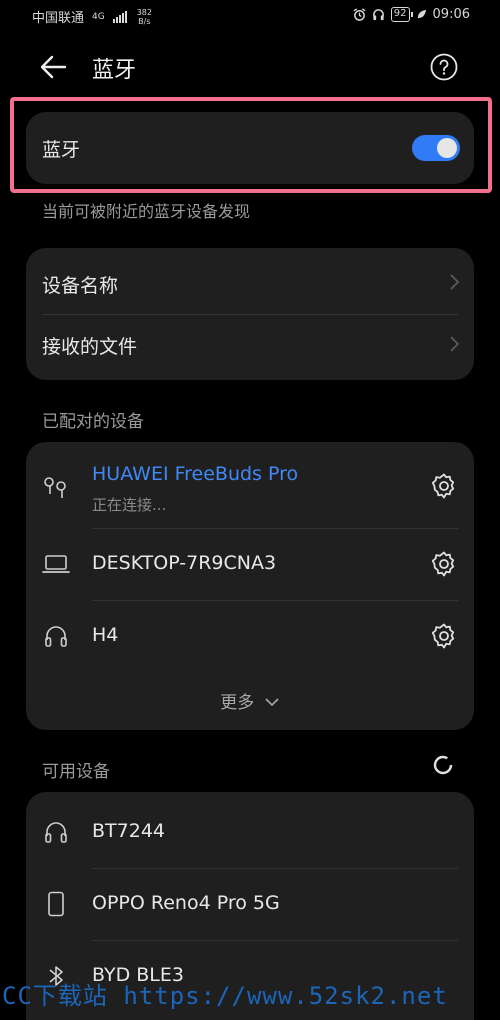 The height and width of the screenshot is (1020, 500). I want to click on paired-devices-heading: 已配对的设备, so click(93, 422).